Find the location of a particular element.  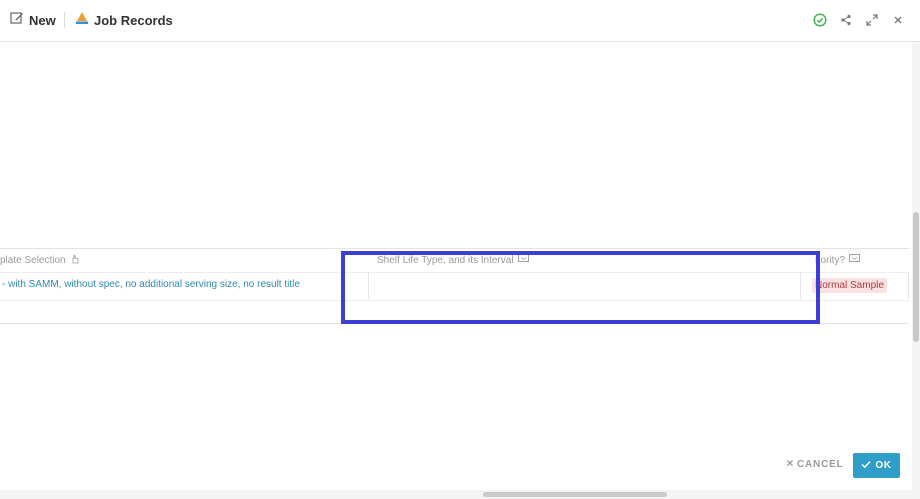

grid-top-border is located at coordinates (454, 248).